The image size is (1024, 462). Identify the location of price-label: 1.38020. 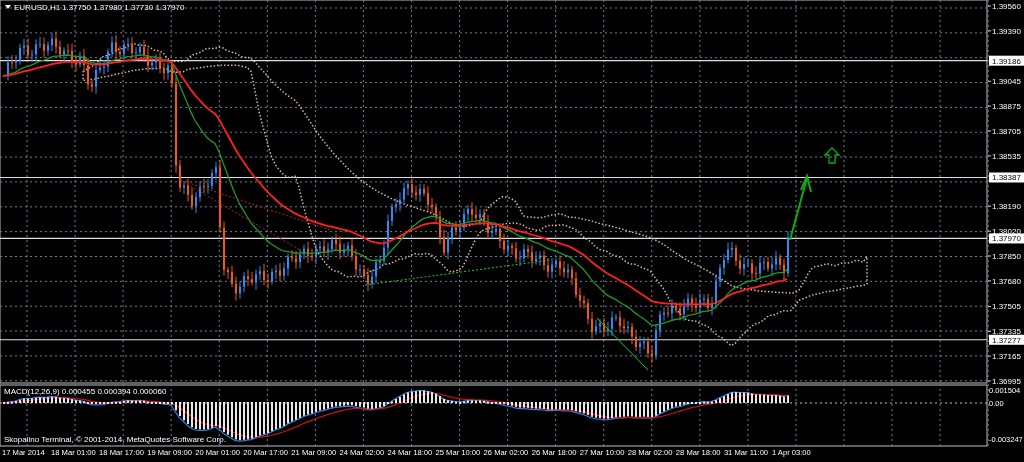
(1006, 232).